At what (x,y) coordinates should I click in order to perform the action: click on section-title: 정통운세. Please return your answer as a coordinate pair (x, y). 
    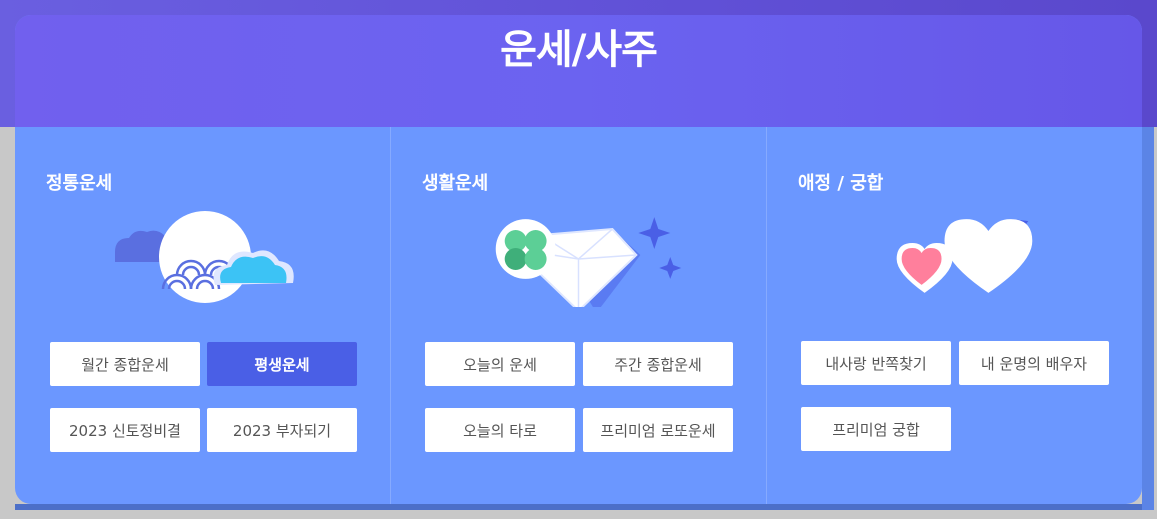
    Looking at the image, I should click on (79, 183).